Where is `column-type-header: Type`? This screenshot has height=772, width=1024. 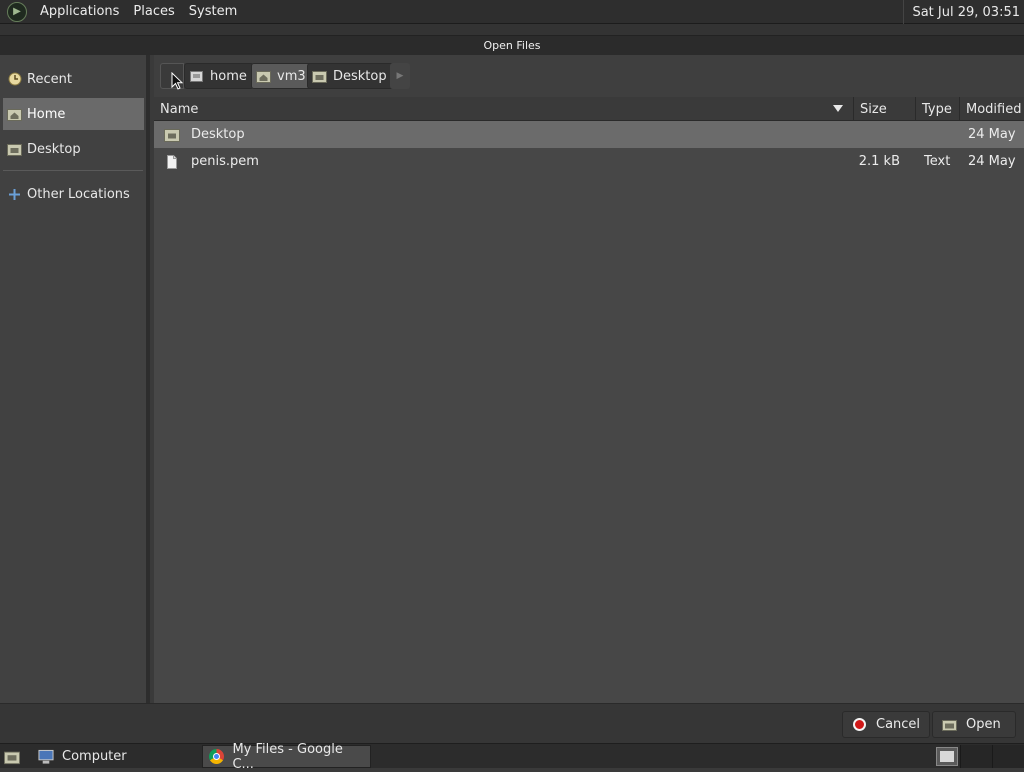 column-type-header: Type is located at coordinates (938, 109).